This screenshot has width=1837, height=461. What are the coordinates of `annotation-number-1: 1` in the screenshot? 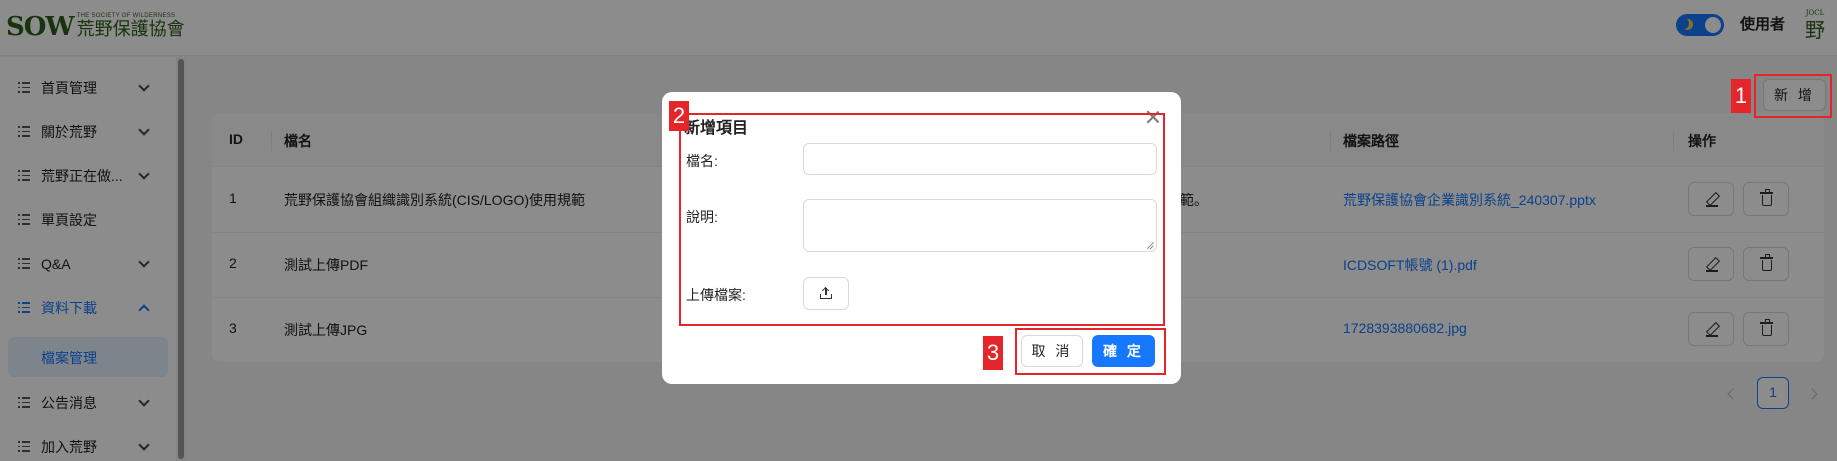 It's located at (1741, 96).